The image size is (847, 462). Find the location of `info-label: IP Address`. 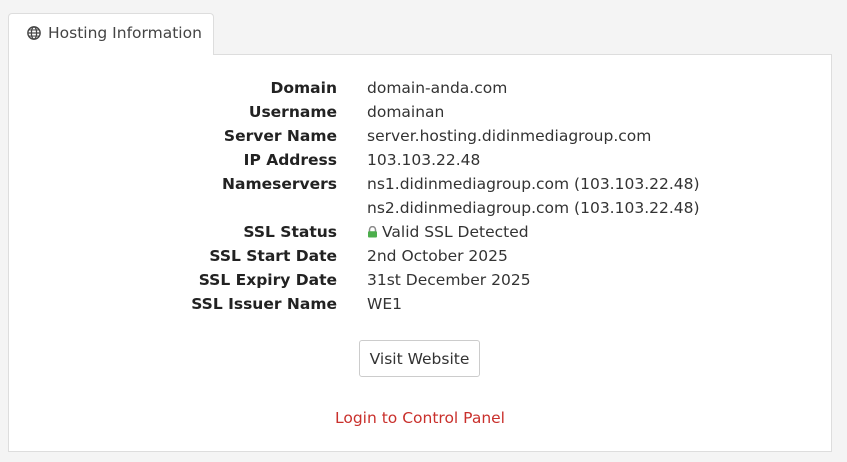

info-label: IP Address is located at coordinates (290, 160).